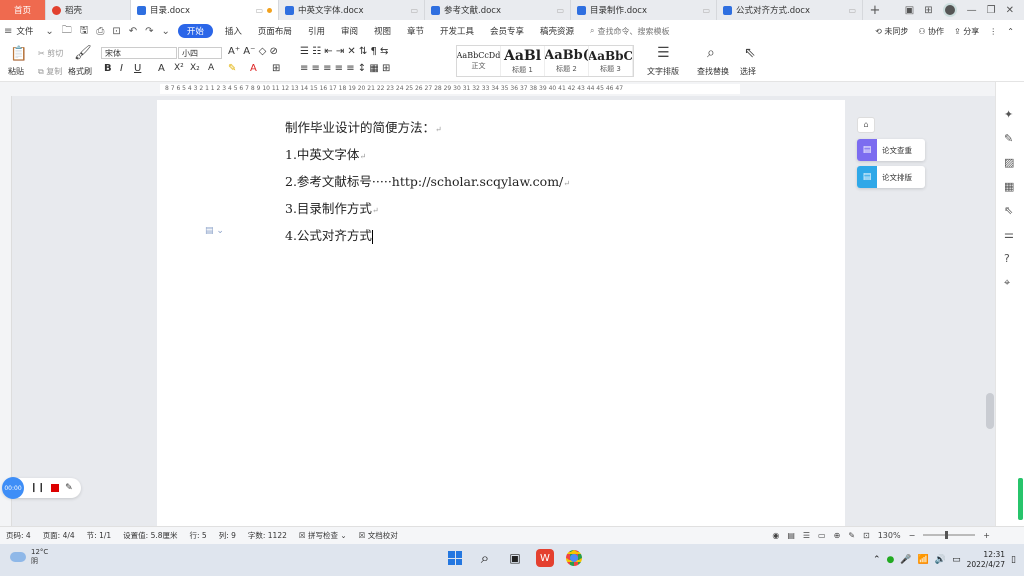 This screenshot has height=576, width=1024. Describe the element at coordinates (1008, 138) in the screenshot. I see `edit-icon: ✎` at that location.